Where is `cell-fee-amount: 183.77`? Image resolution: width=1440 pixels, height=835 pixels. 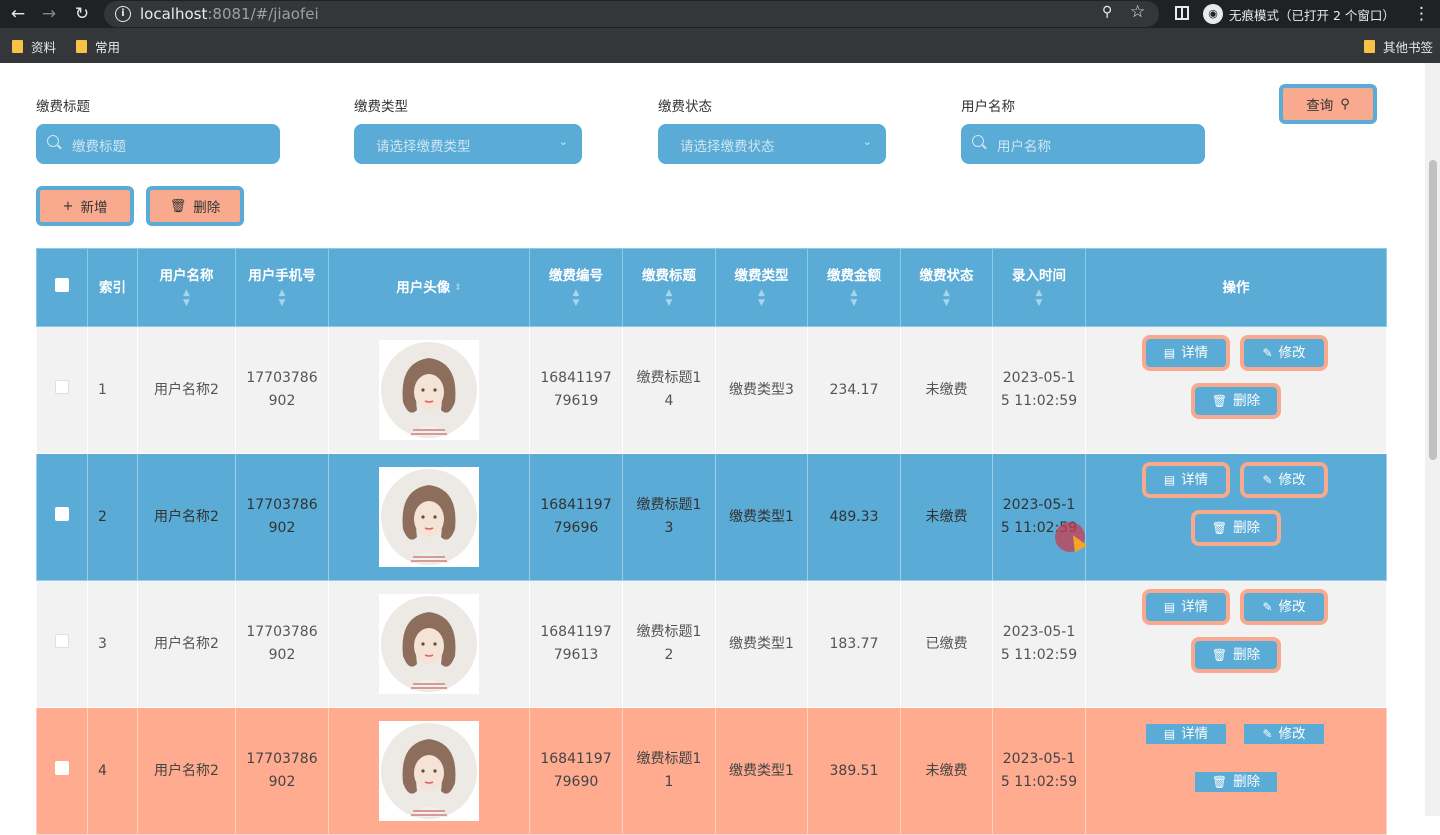
cell-fee-amount: 183.77 is located at coordinates (854, 644).